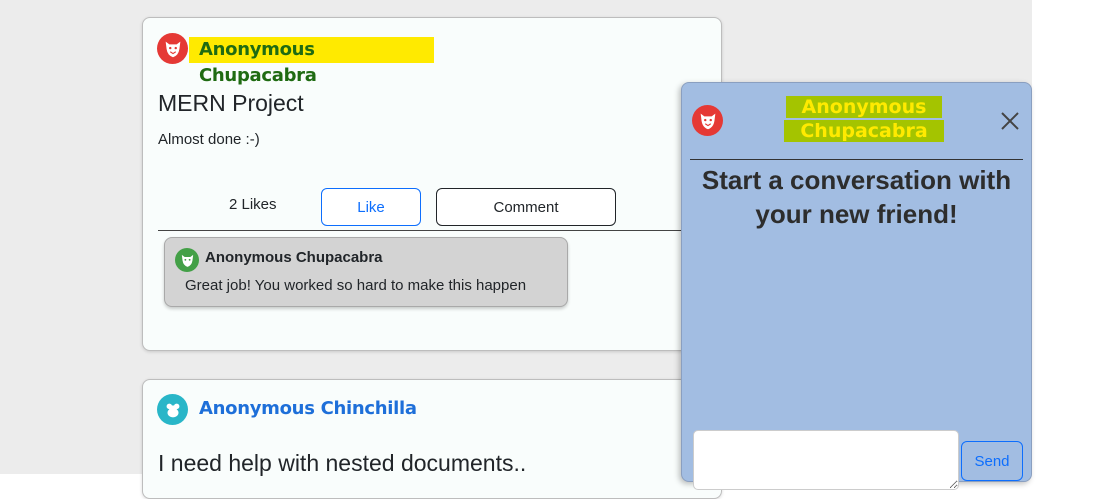 The height and width of the screenshot is (499, 1098). What do you see at coordinates (826, 460) in the screenshot?
I see `chat-message-input` at bounding box center [826, 460].